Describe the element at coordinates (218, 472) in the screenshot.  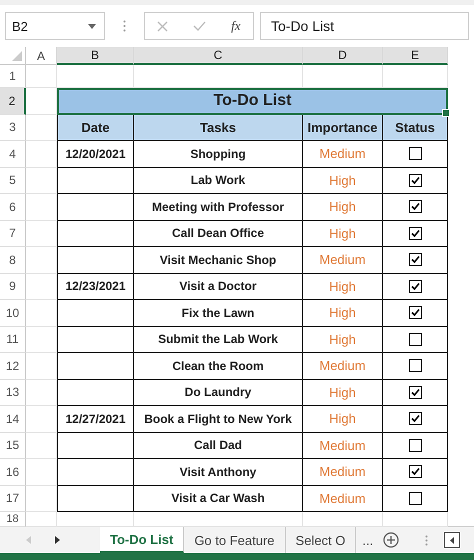
I see `task-cell: Visit Anthony` at that location.